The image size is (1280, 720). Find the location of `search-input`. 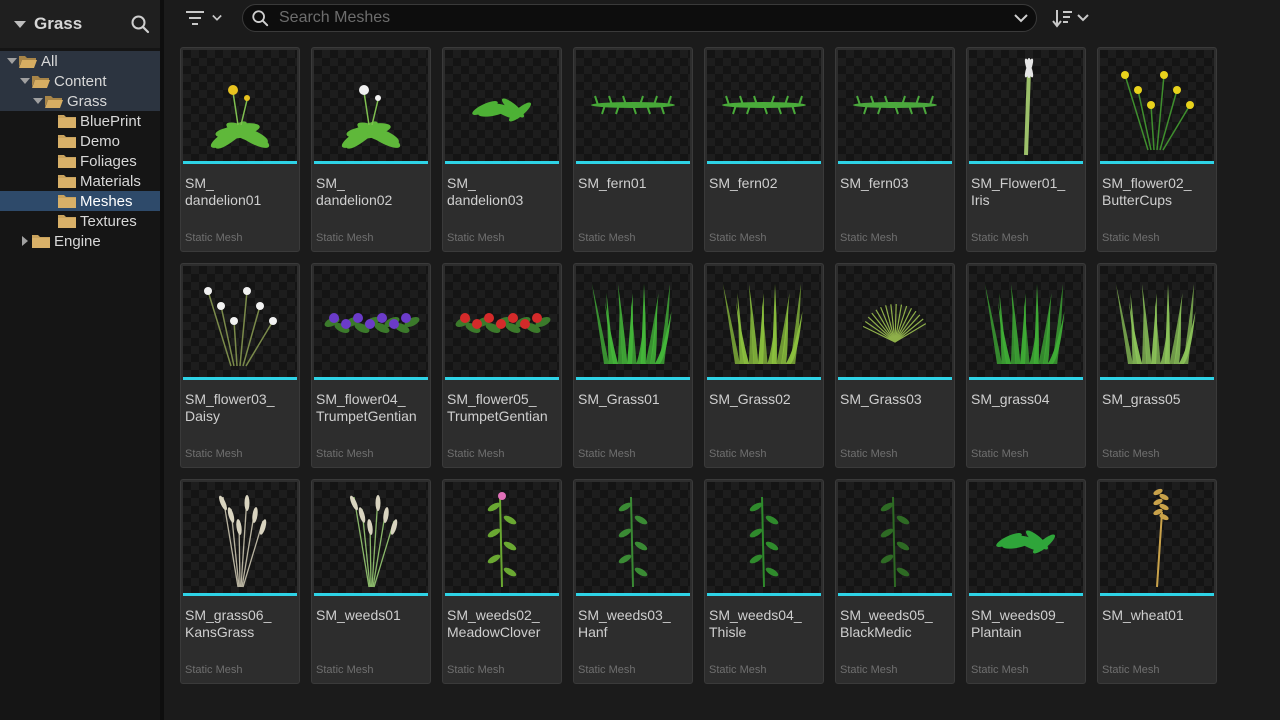

search-input is located at coordinates (645, 18).